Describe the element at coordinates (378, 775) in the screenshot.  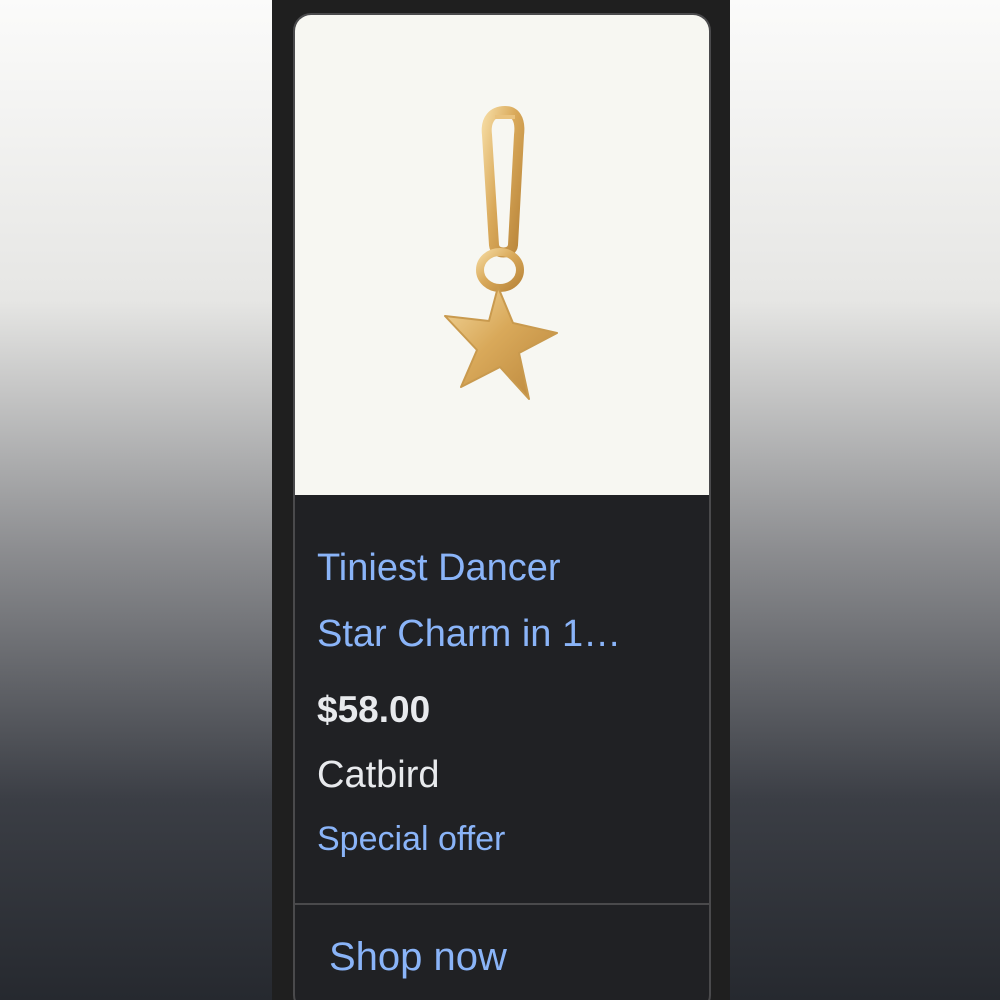
I see `merchant-name: Catbird` at that location.